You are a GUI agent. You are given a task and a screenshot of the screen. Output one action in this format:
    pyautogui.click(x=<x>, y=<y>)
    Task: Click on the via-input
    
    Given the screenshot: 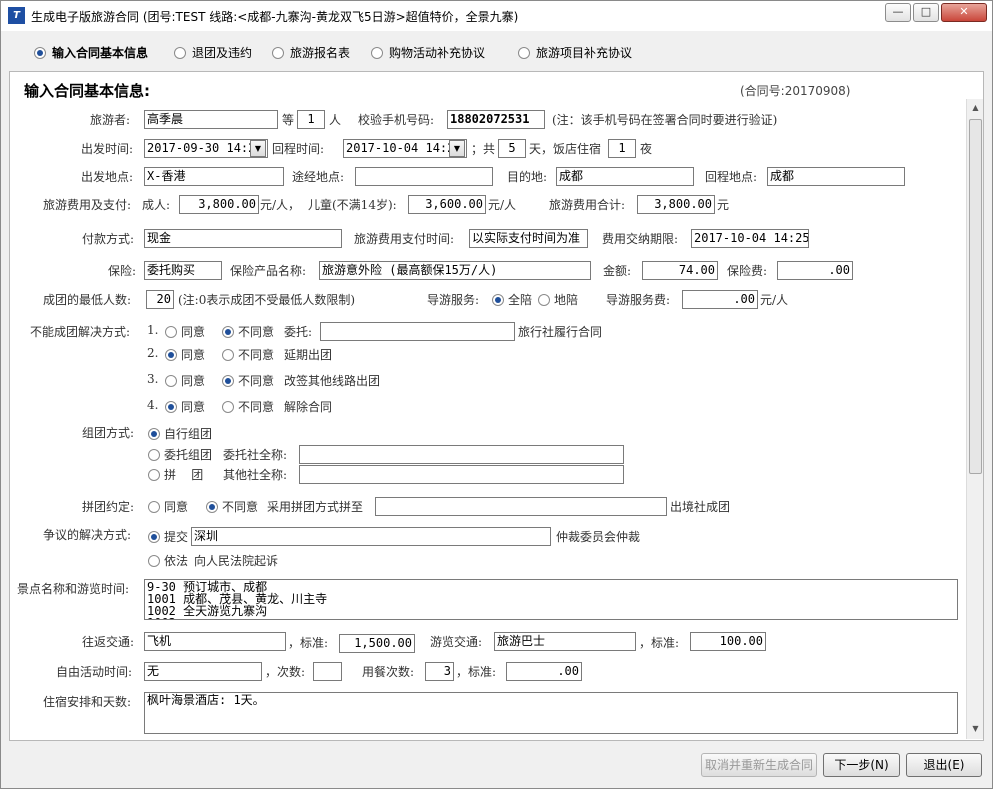 What is the action you would take?
    pyautogui.click(x=424, y=176)
    